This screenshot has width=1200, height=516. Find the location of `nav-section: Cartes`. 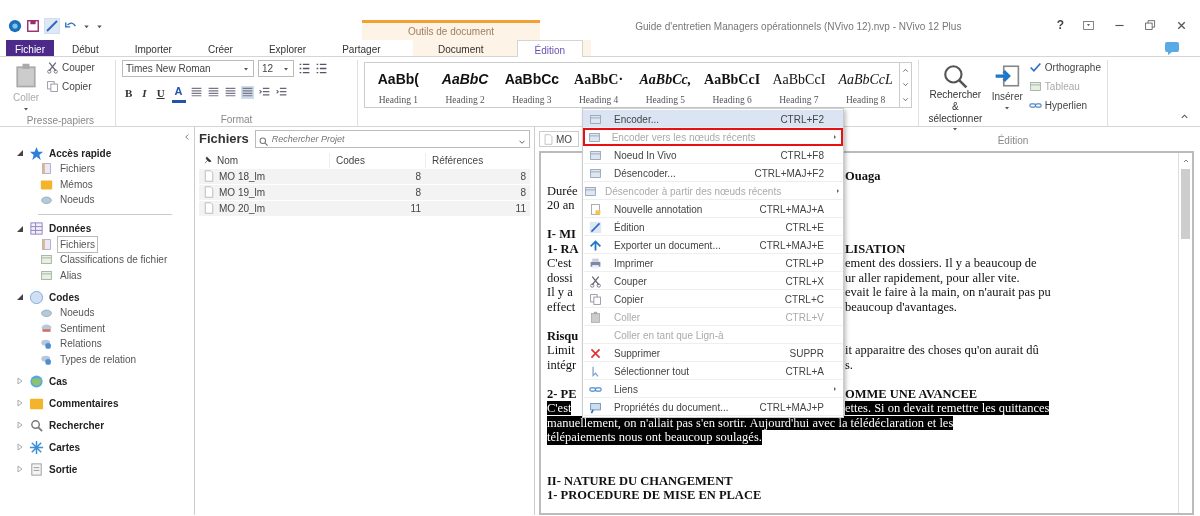

nav-section: Cartes is located at coordinates (65, 447).